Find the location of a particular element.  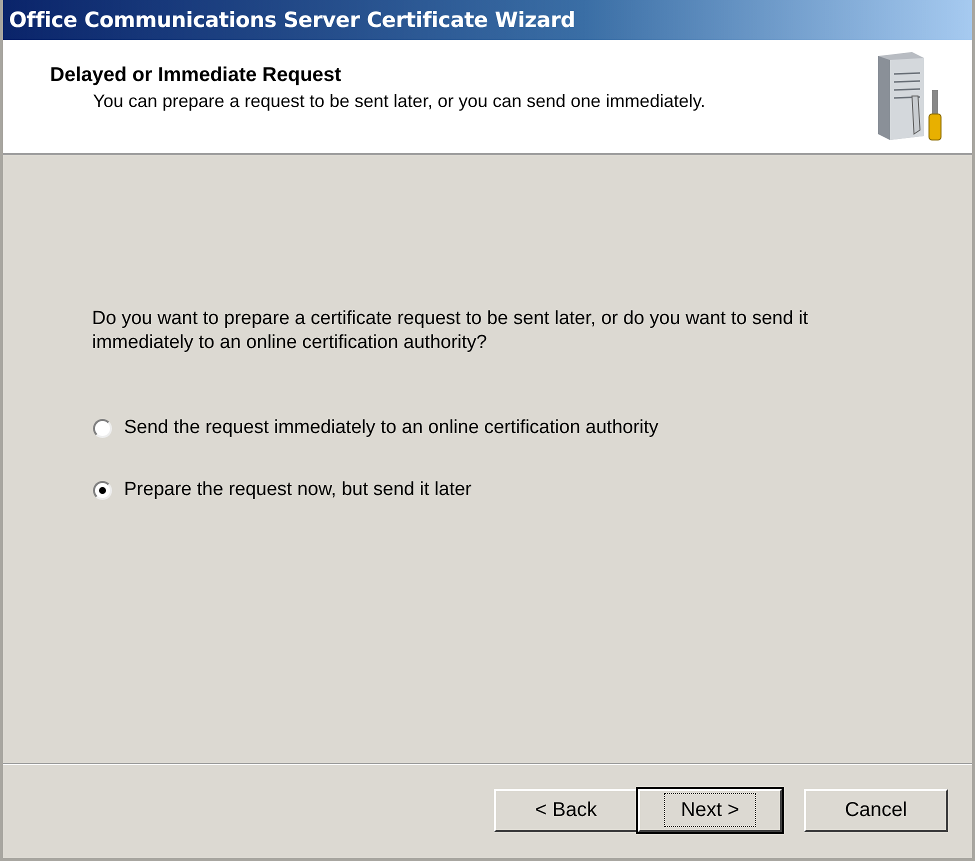

question-text: Do you want to prepare a certificate request to be sent later, or do you want to send it immediately to an online certification authority? is located at coordinates (451, 331).